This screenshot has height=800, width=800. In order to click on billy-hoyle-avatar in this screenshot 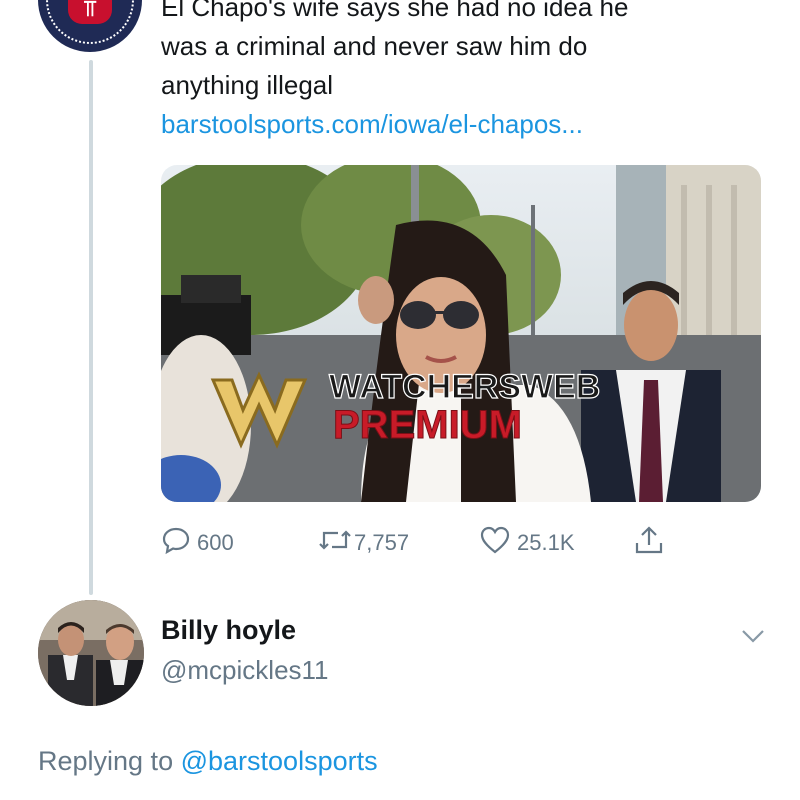, I will do `click(91, 653)`.